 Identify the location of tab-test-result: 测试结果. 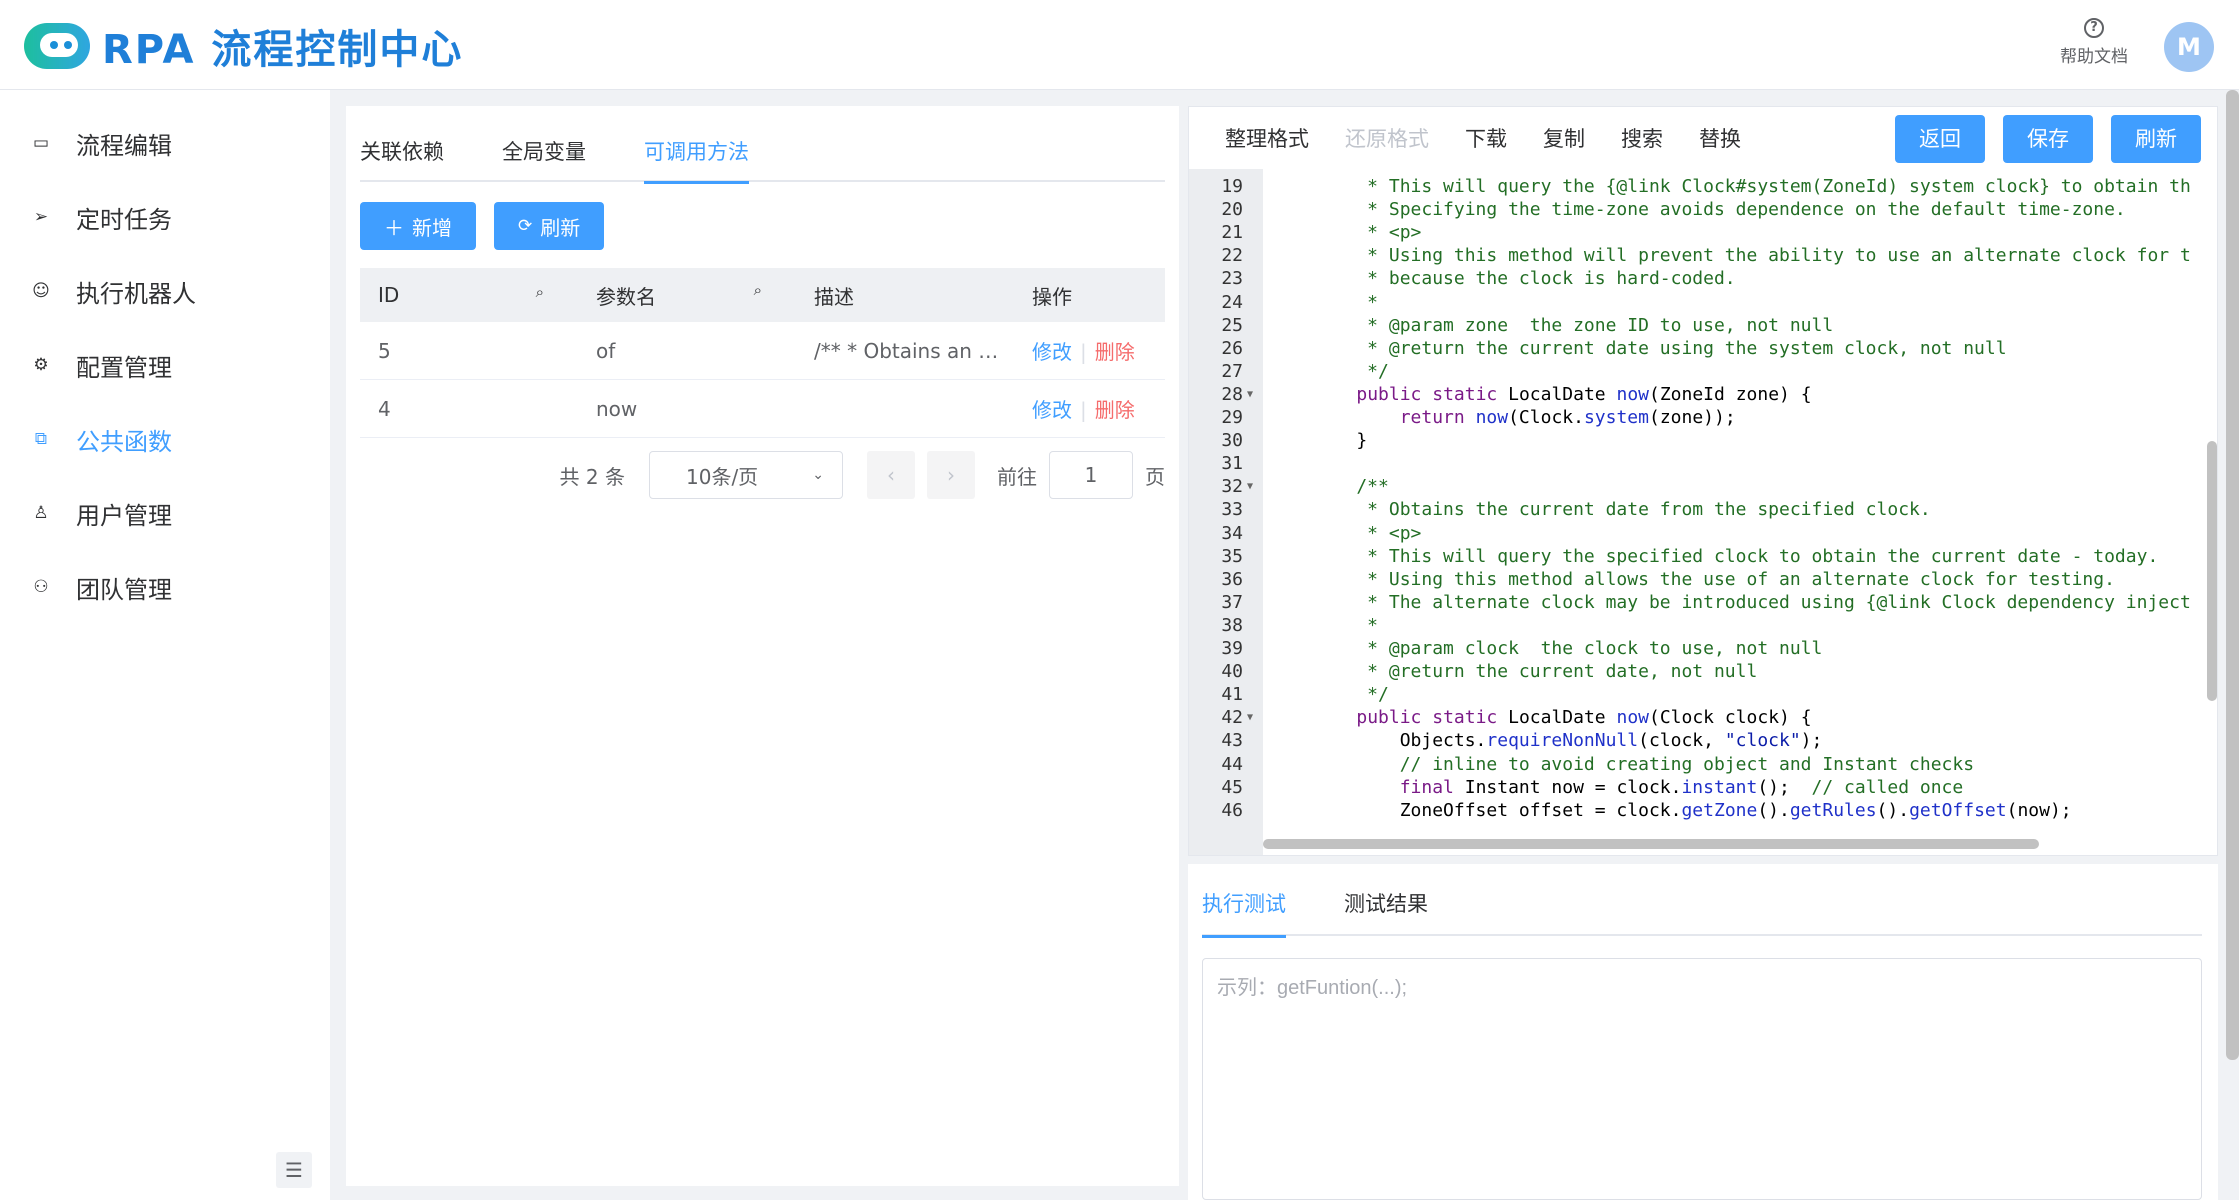
(1386, 909).